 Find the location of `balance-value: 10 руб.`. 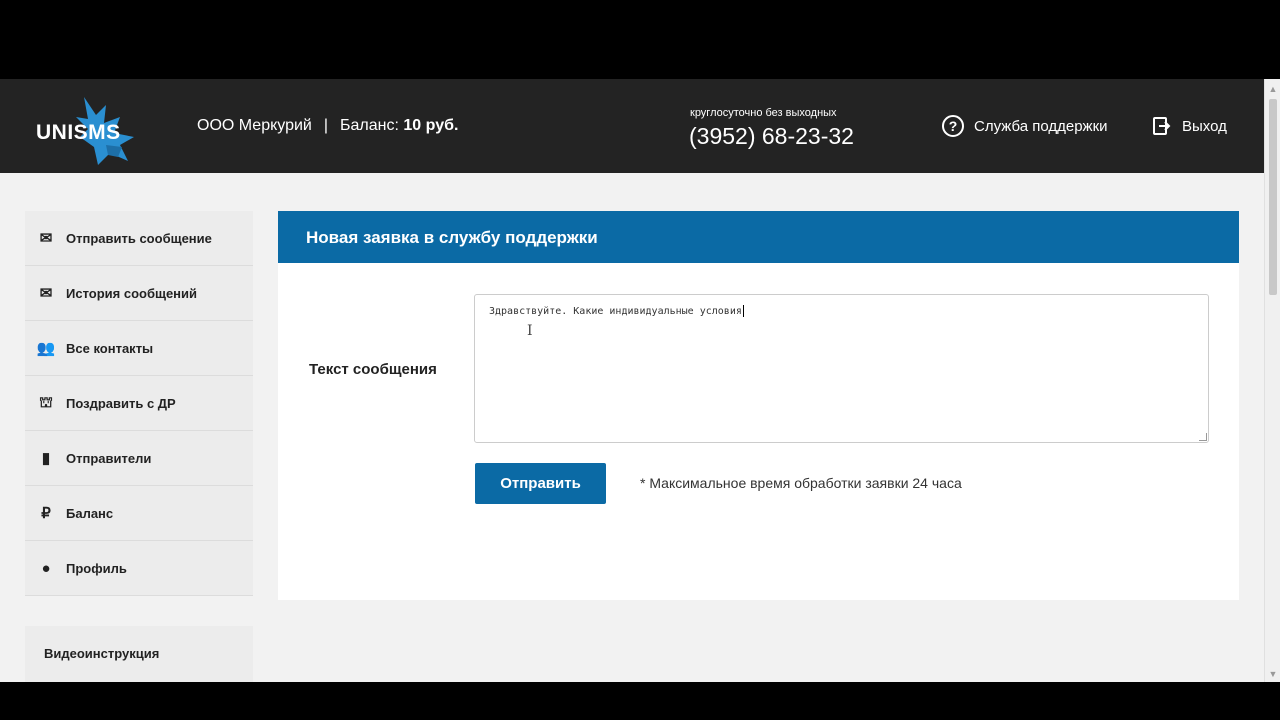

balance-value: 10 руб. is located at coordinates (431, 125).